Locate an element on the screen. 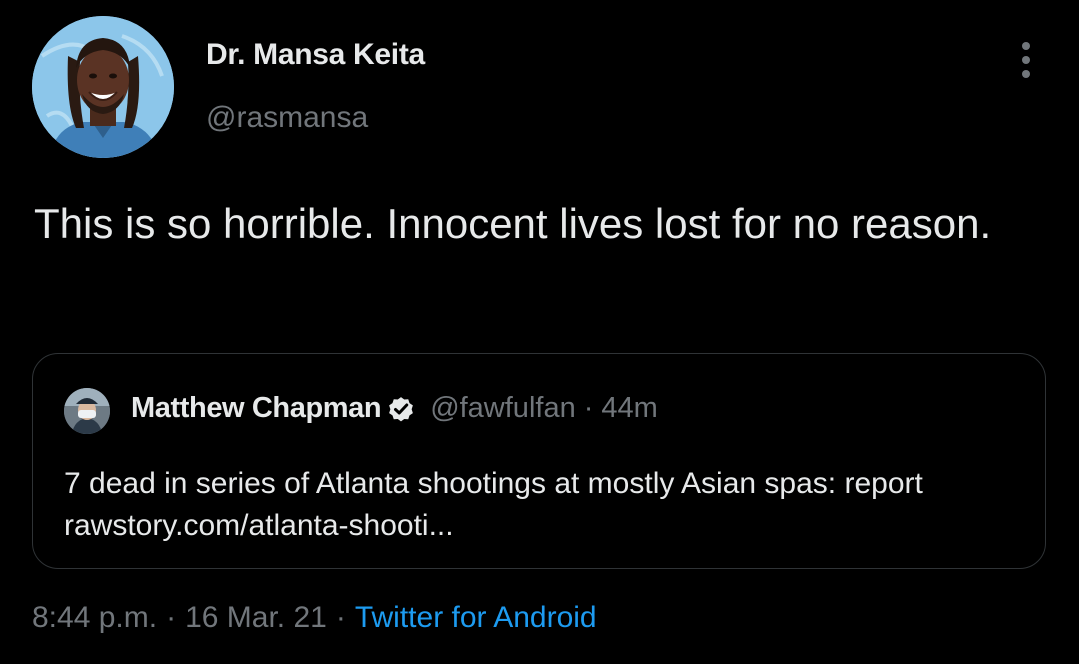 This screenshot has width=1079, height=664. verified-badge-icon is located at coordinates (401, 409).